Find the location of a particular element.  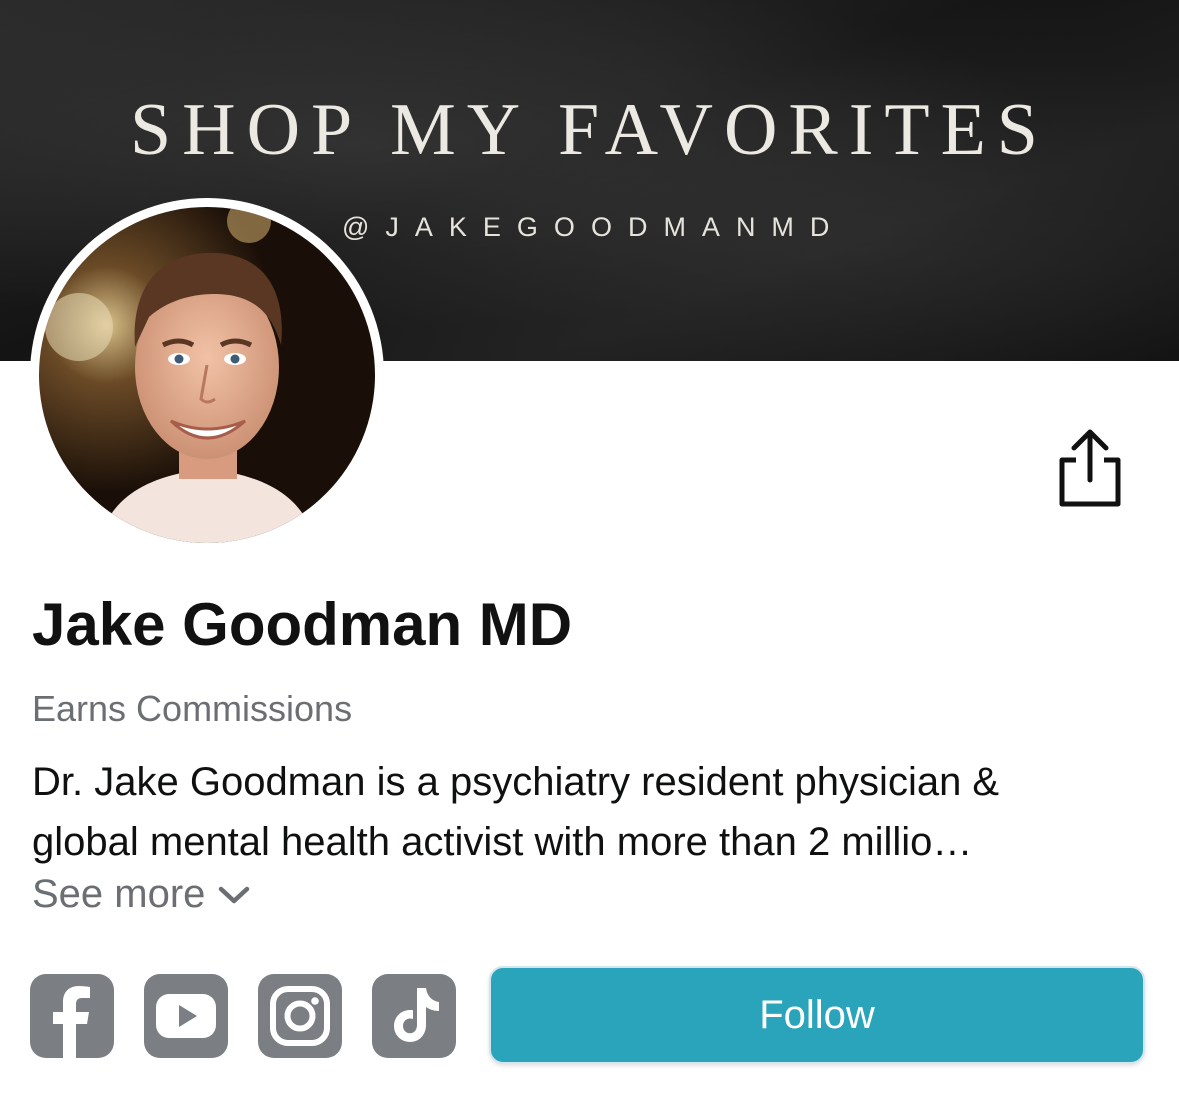

banner-handle: @JAKEGOODMANMD is located at coordinates (594, 227).